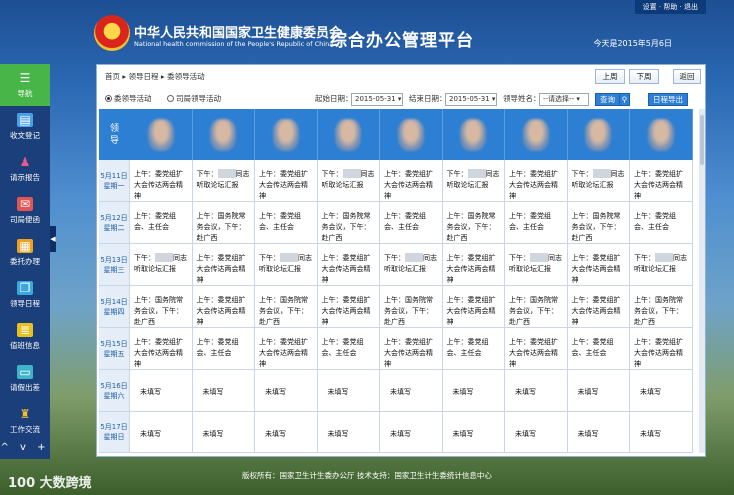  What do you see at coordinates (377, 99) in the screenshot?
I see `start-date-select: 2015-05-31 ▾` at bounding box center [377, 99].